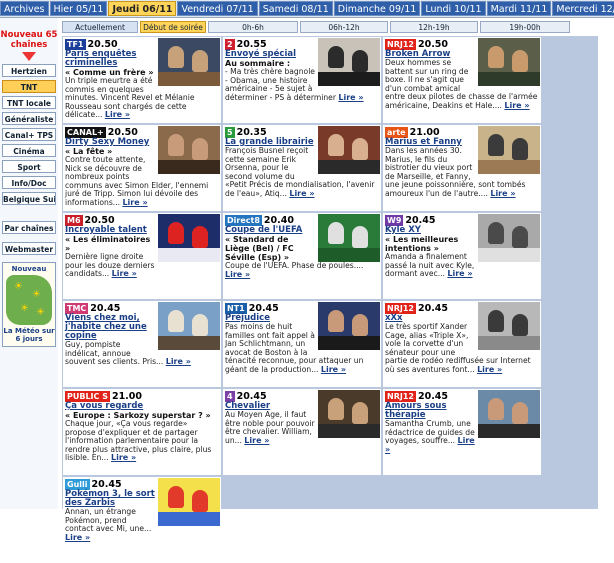  Describe the element at coordinates (453, 8) in the screenshot. I see `day-tab: Lundi 10/11` at that location.